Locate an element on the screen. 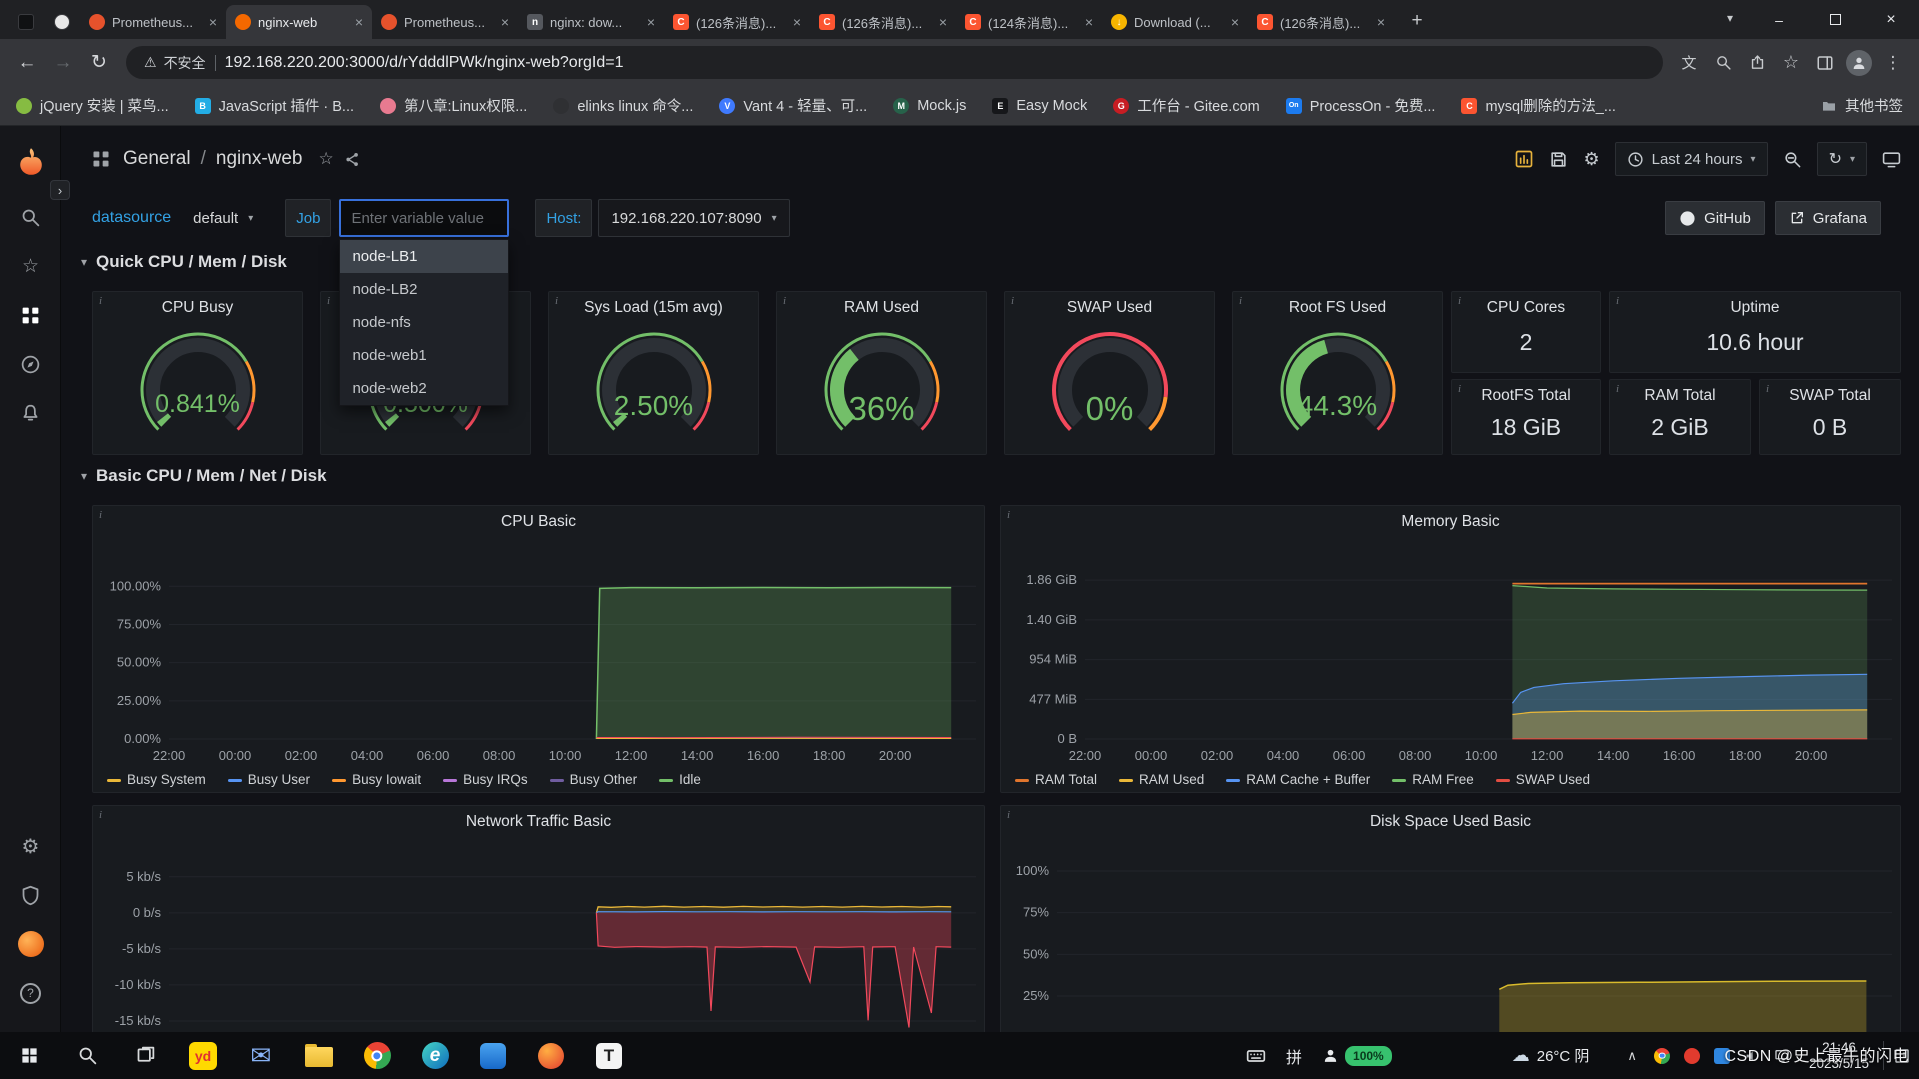 The image size is (1919, 1079). legend-item: Busy User is located at coordinates (268, 779).